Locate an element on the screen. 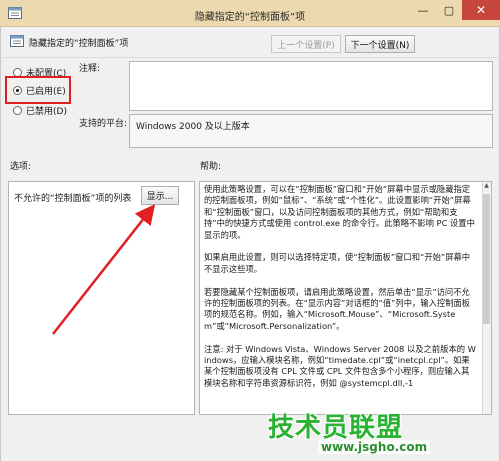  next-setting-button: 下一个设置(N) is located at coordinates (380, 44).